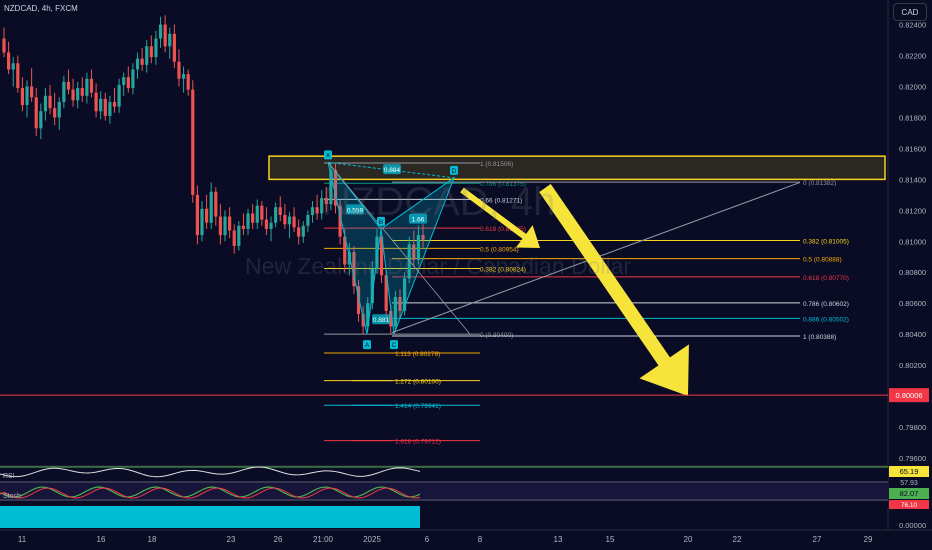 The image size is (932, 550). Describe the element at coordinates (912, 210) in the screenshot. I see `y-tick-label: 0.81200` at that location.